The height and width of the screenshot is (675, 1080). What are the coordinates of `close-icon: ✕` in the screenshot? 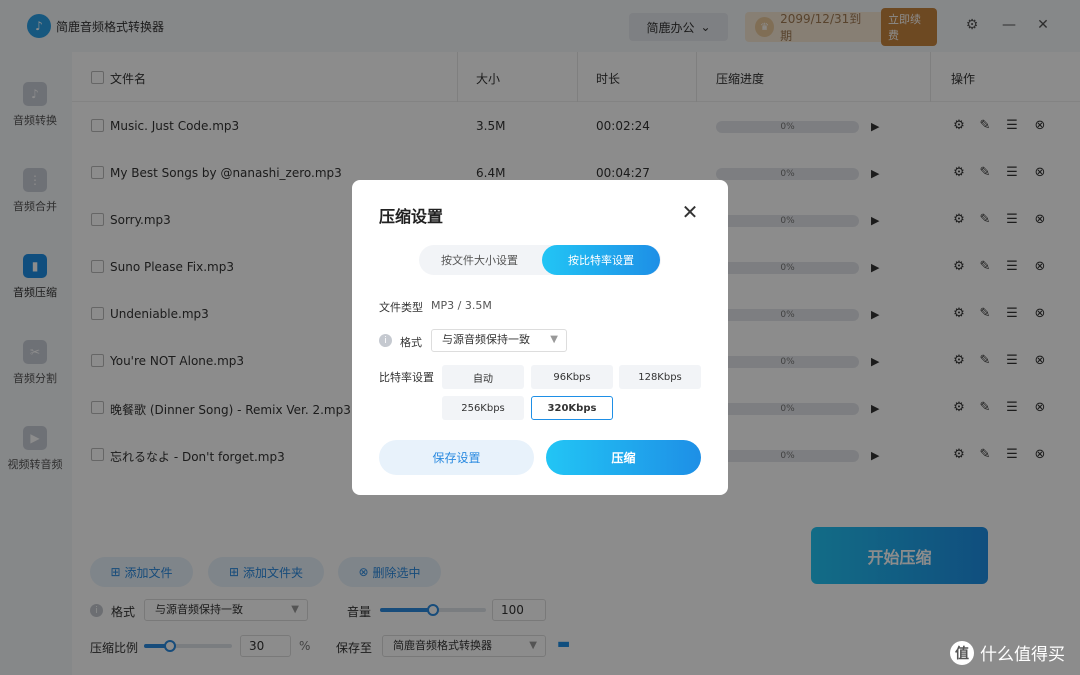 It's located at (690, 212).